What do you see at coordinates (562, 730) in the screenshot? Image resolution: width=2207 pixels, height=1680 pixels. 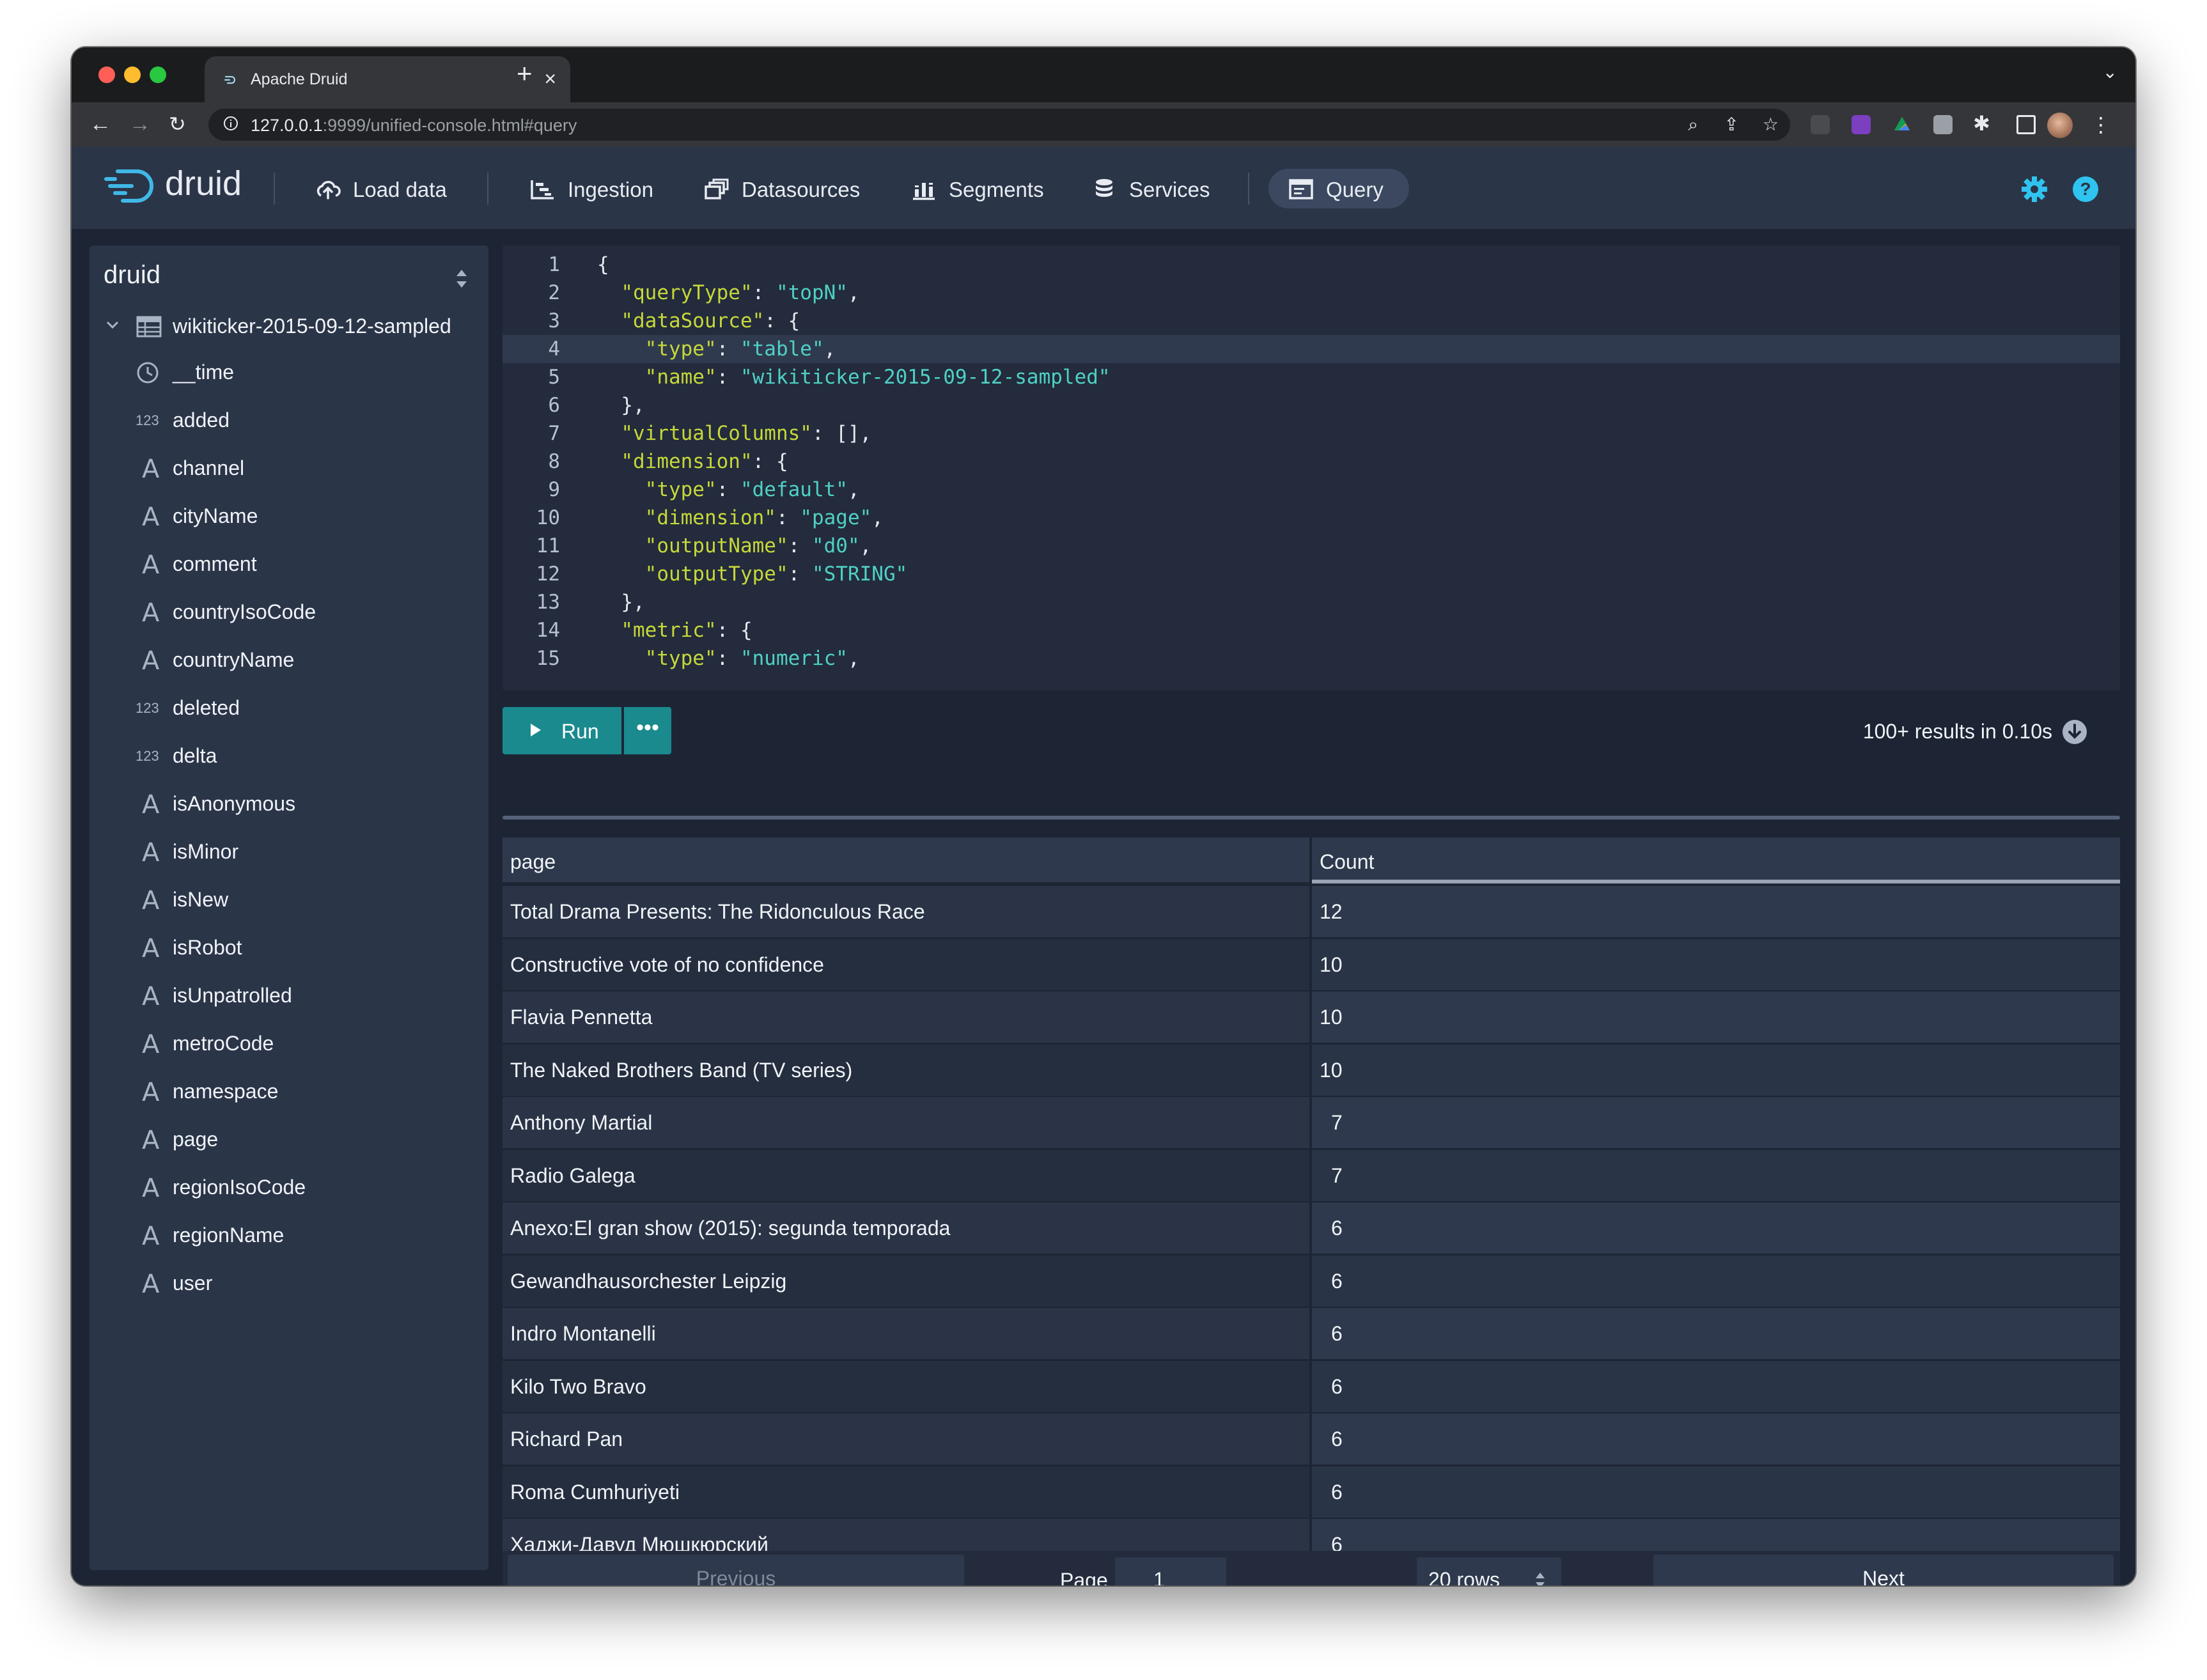 I see `run-button: Run` at bounding box center [562, 730].